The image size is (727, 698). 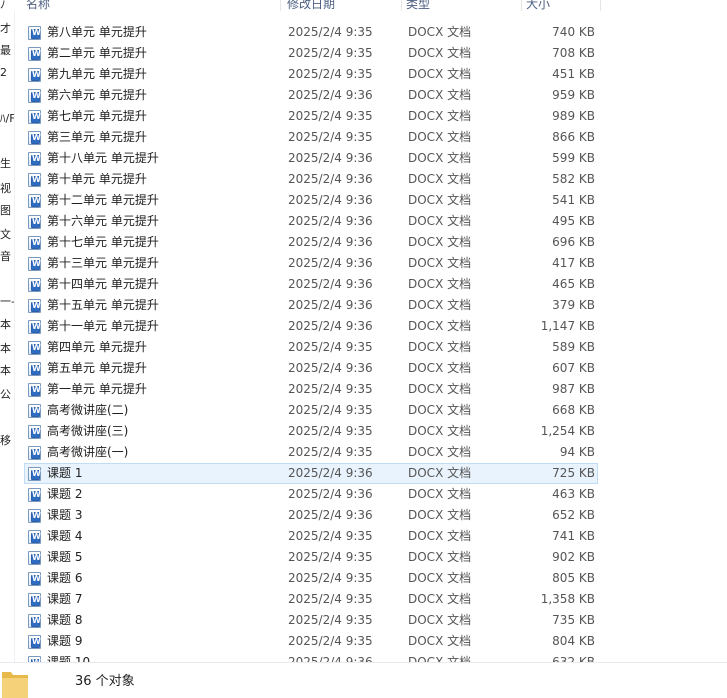 I want to click on file-row: W 第九单元 单元提升 2025/2/4 9:35 DOCX 文档 451 KB, so click(x=311, y=74).